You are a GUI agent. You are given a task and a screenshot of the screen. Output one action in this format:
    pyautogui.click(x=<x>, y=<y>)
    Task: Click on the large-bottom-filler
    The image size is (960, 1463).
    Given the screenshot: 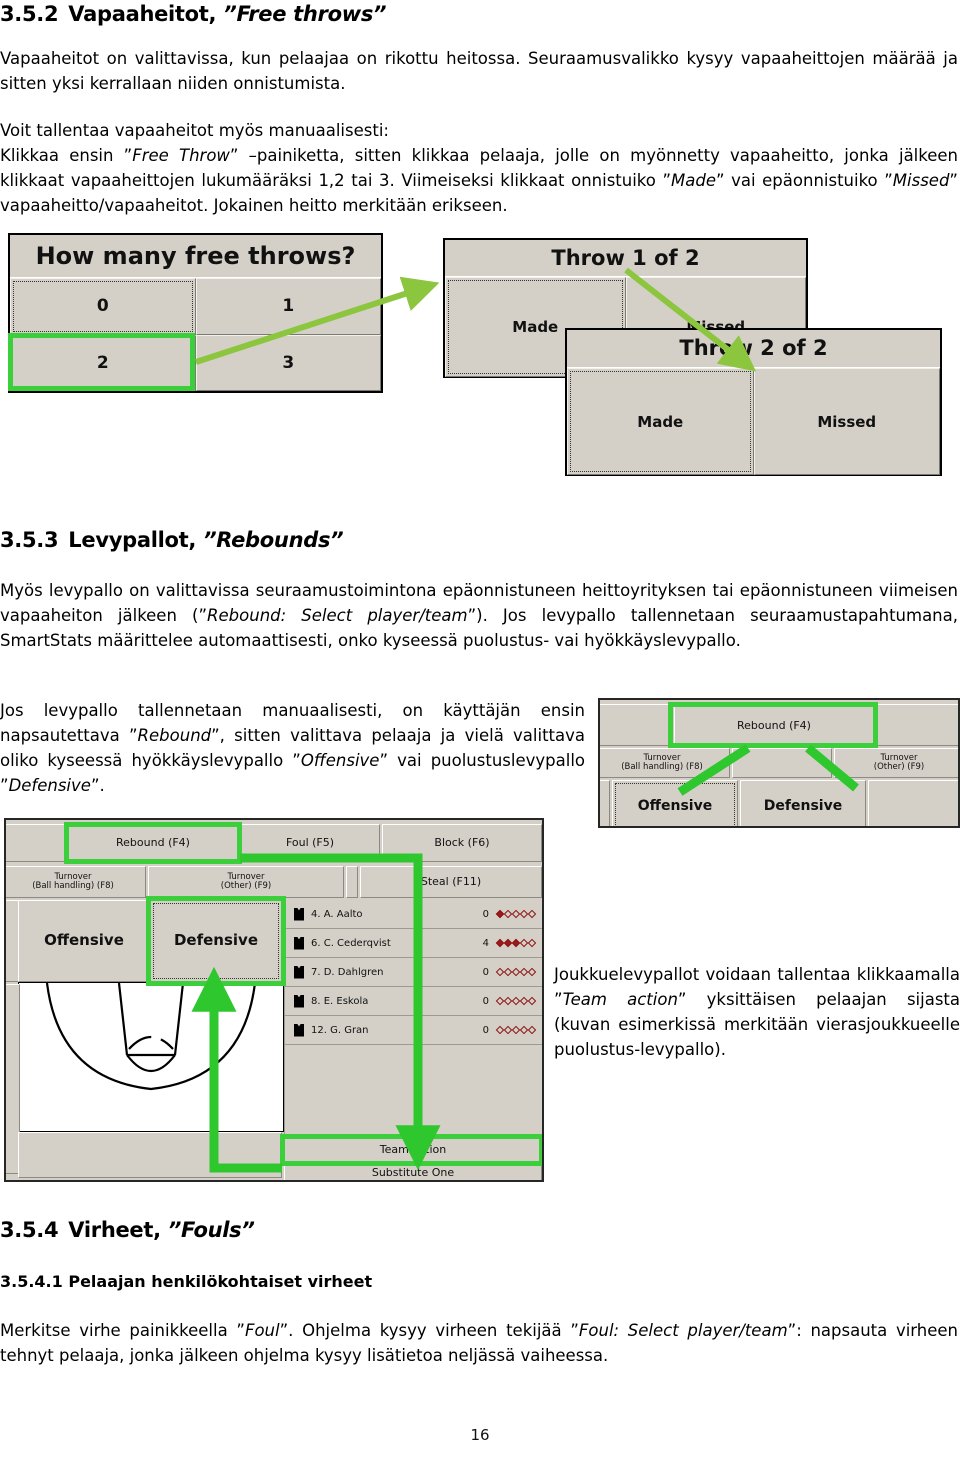 What is the action you would take?
    pyautogui.click(x=150, y=1155)
    